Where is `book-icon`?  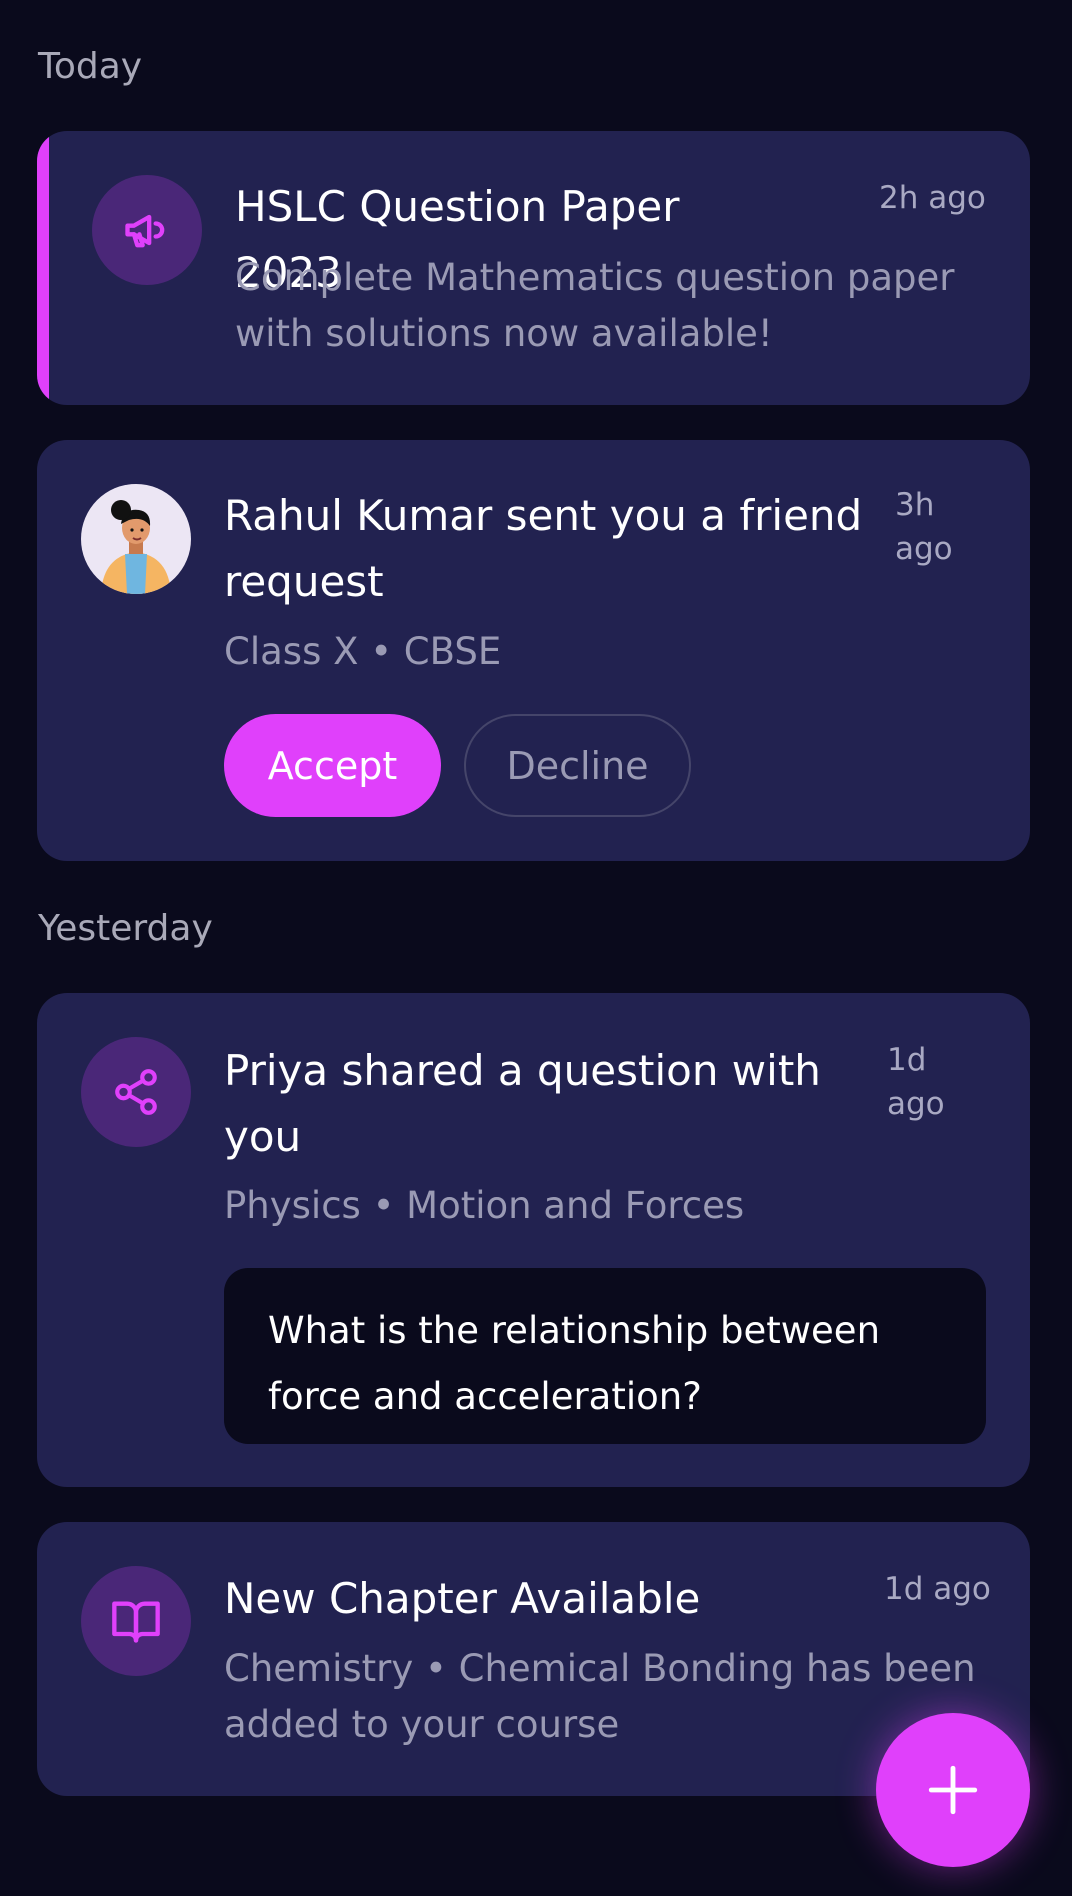 book-icon is located at coordinates (136, 1622).